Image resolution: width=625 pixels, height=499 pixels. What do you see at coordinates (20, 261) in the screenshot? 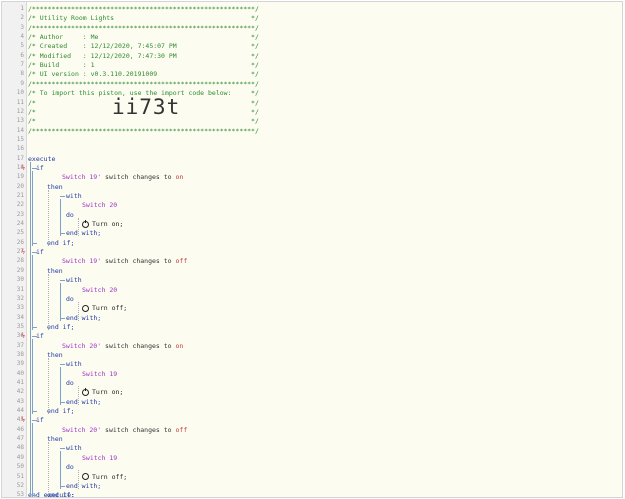
I see `line-number: 28` at bounding box center [20, 261].